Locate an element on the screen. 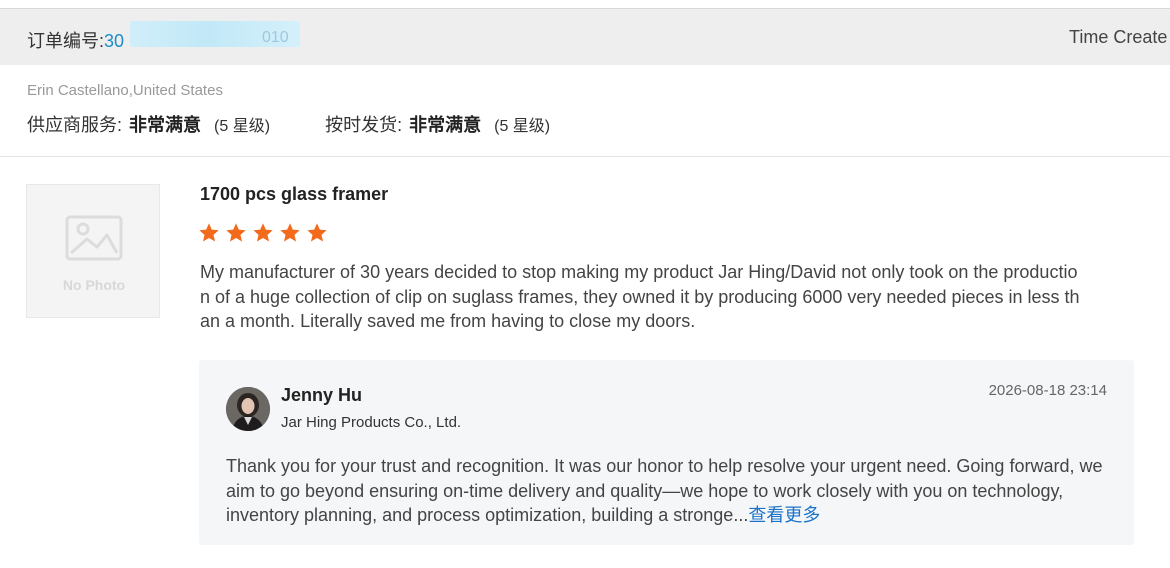 The image size is (1170, 568). order-number-suffix: 010 is located at coordinates (275, 37).